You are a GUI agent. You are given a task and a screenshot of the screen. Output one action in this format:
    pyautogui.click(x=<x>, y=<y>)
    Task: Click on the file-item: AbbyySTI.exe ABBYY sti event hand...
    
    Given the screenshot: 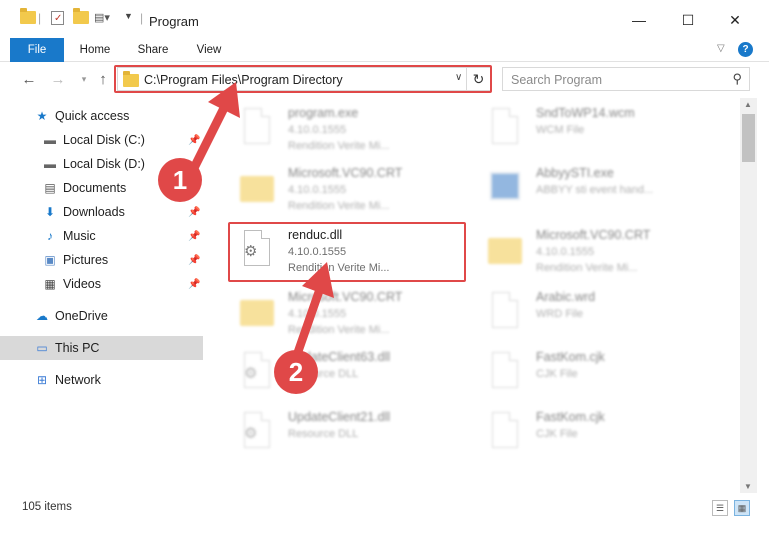 What is the action you would take?
    pyautogui.click(x=596, y=188)
    